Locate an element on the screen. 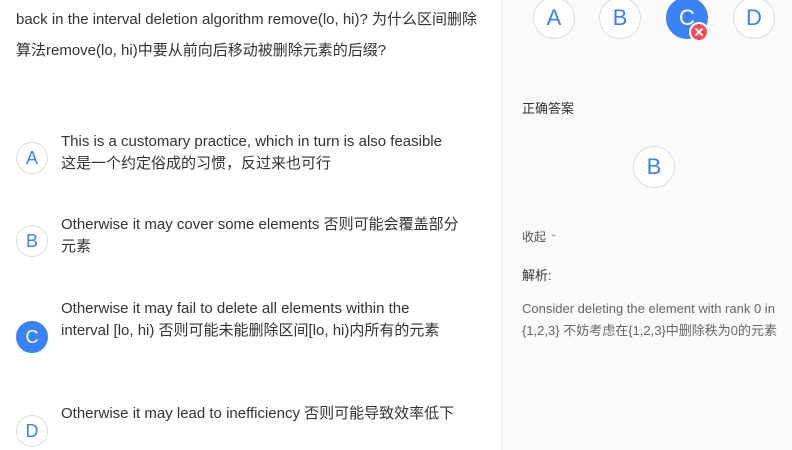 The height and width of the screenshot is (450, 792). chevron-up-icon: ⌃ is located at coordinates (554, 238).